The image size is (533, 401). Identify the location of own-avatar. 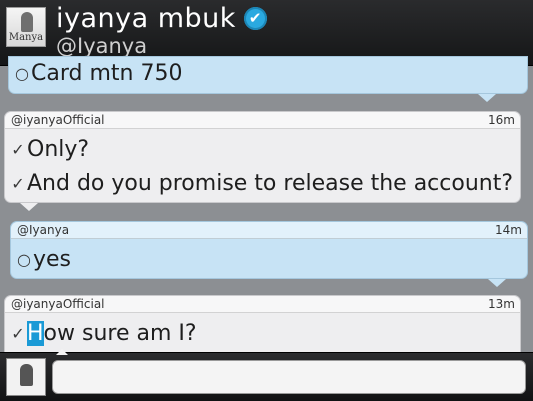
(26, 377).